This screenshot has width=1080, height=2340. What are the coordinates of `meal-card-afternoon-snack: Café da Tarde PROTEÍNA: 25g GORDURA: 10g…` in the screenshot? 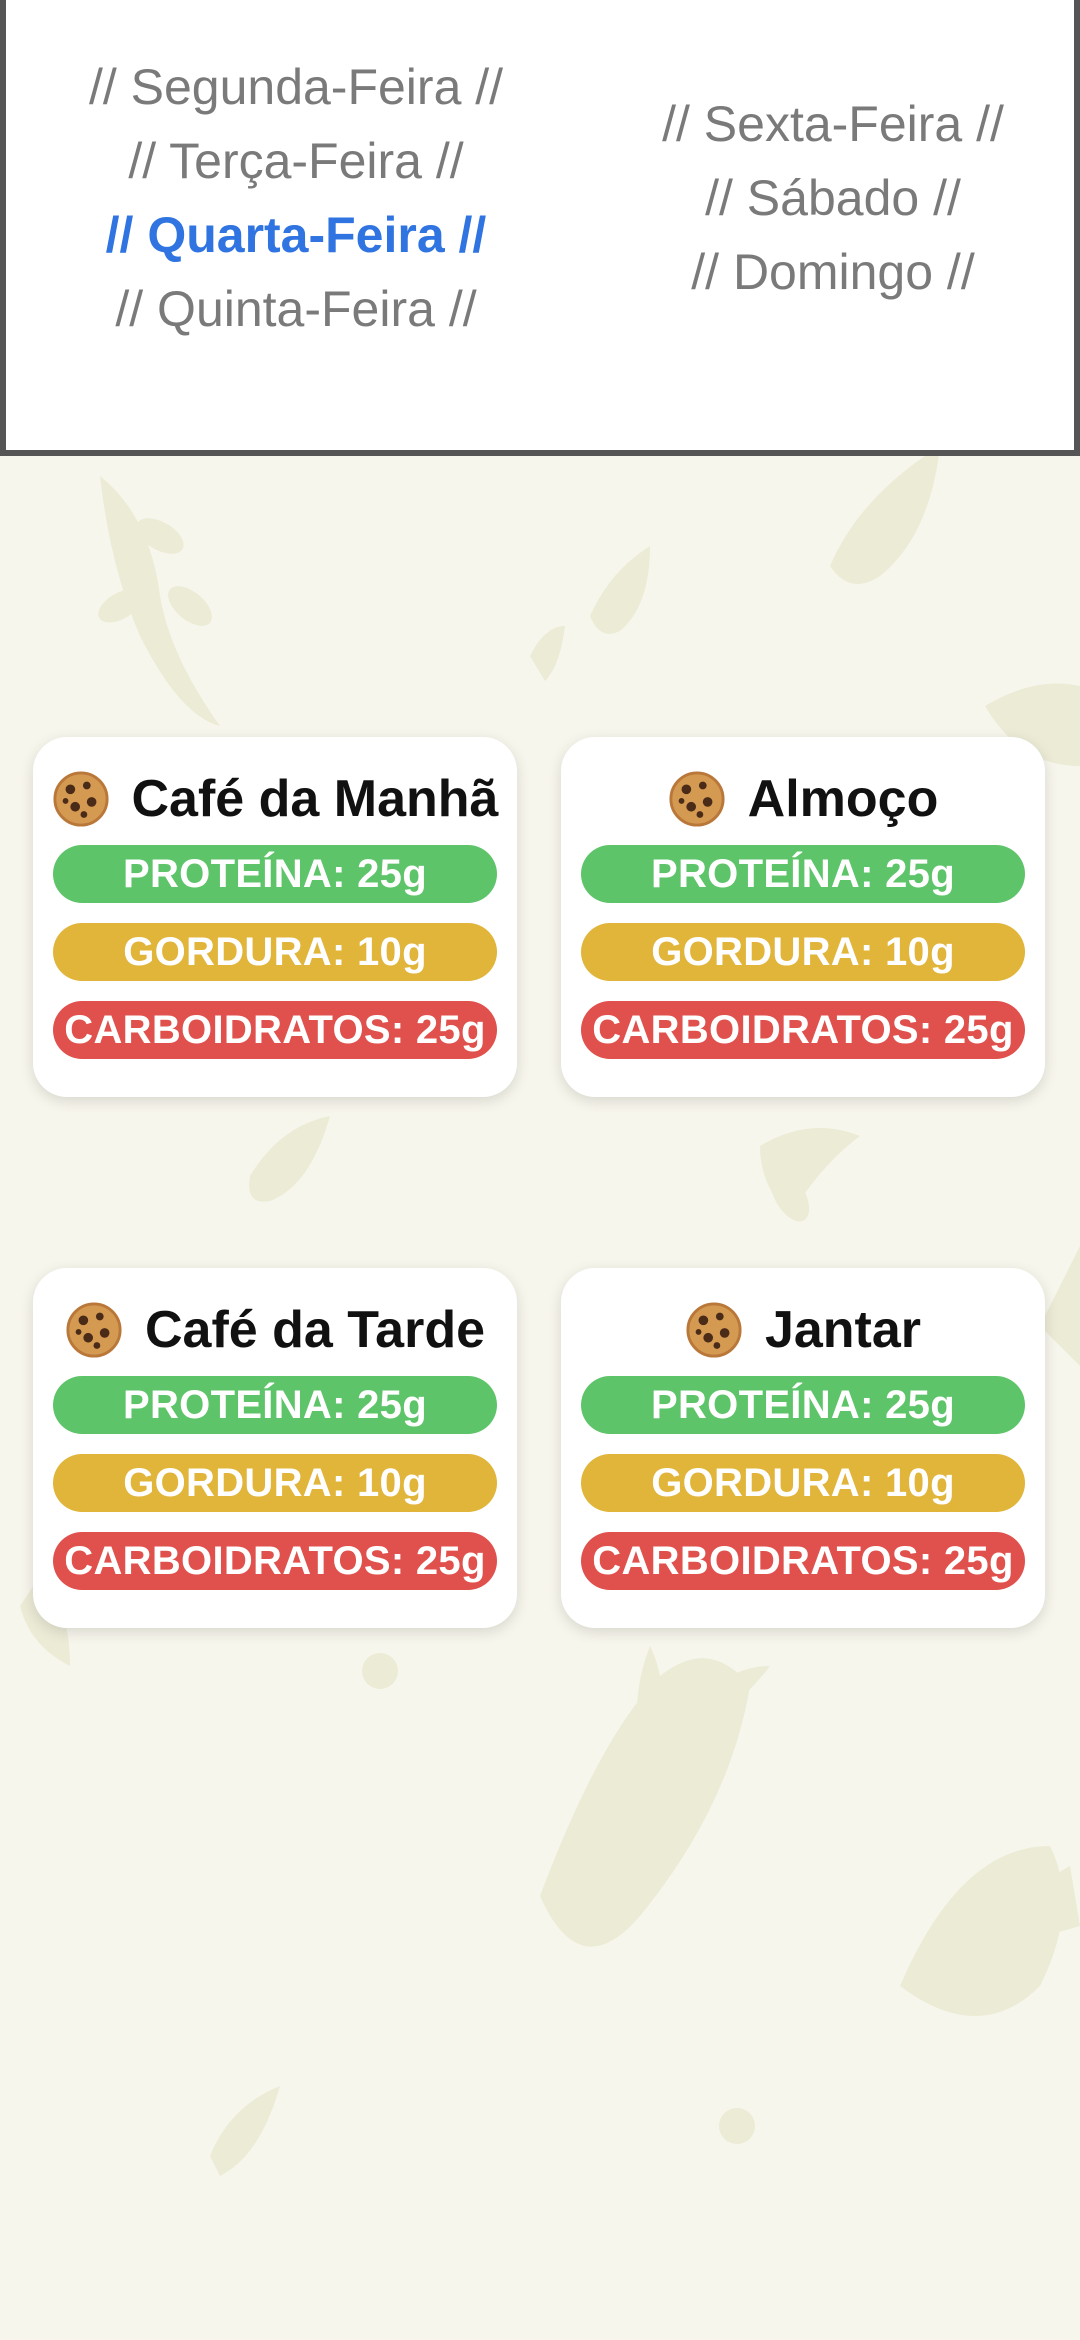 It's located at (275, 1448).